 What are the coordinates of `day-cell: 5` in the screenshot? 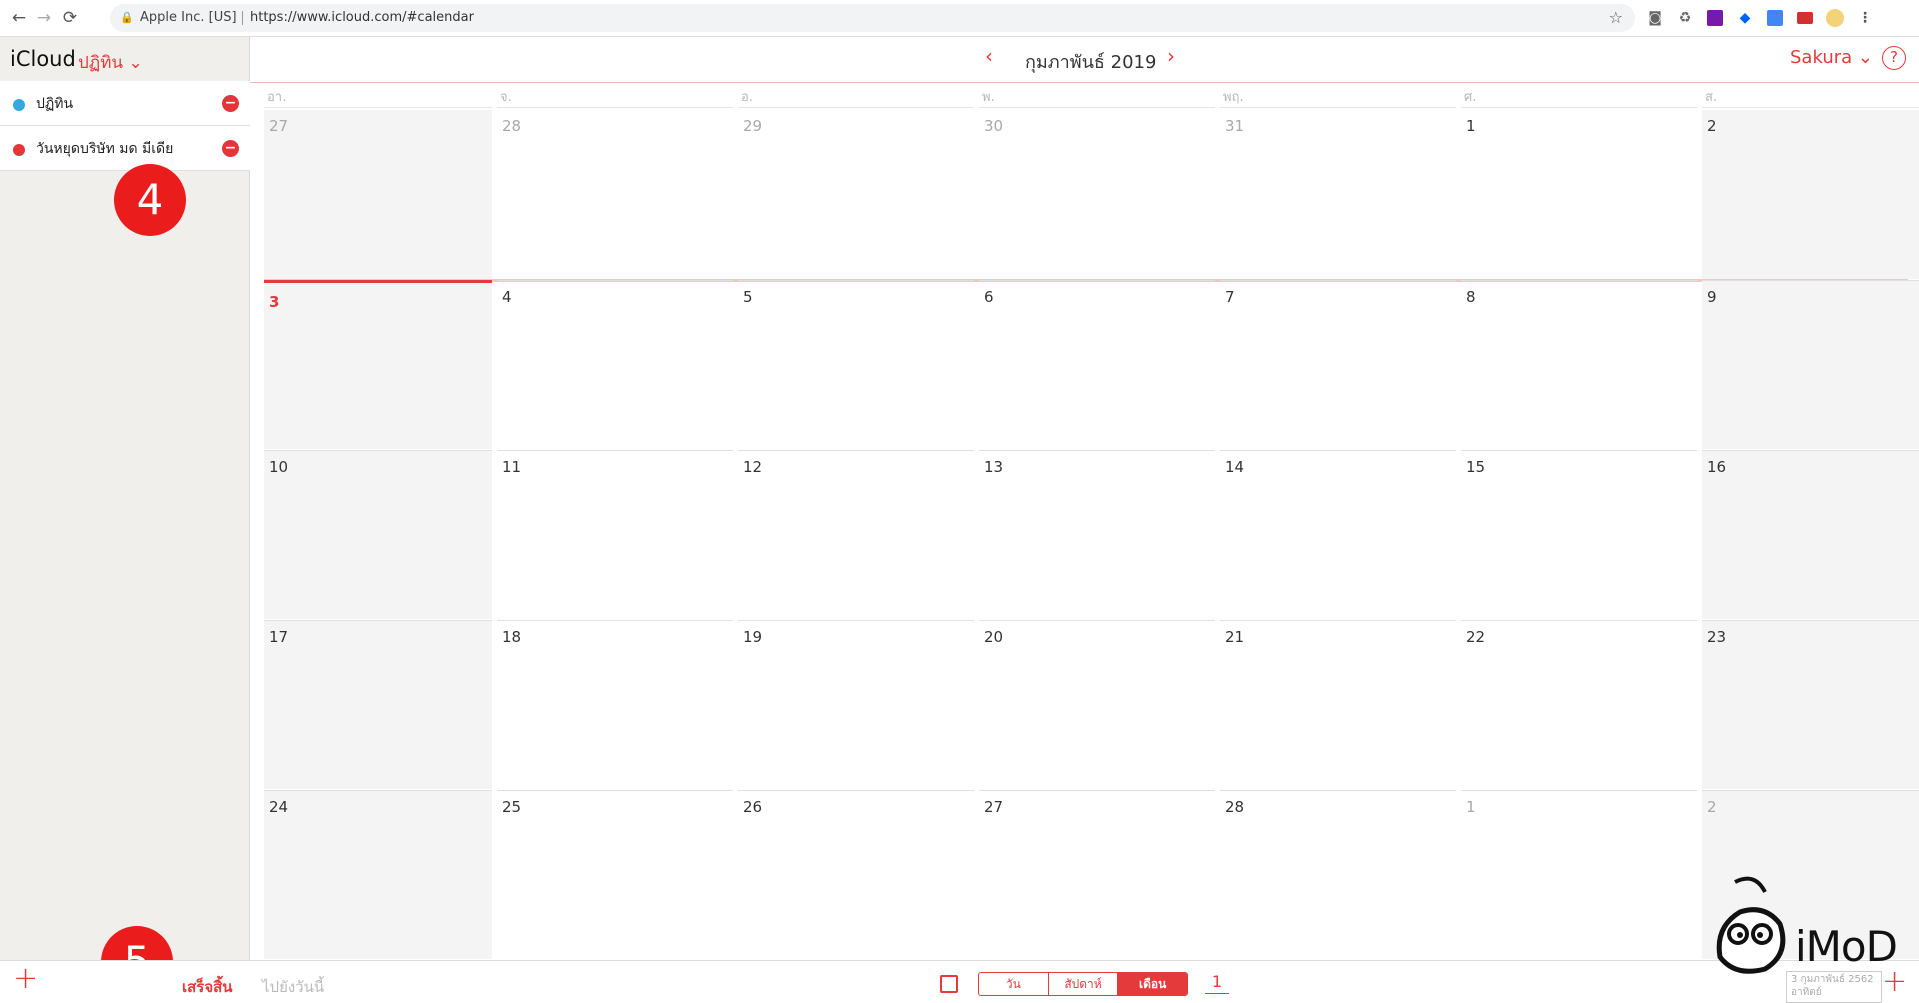 It's located at (856, 364).